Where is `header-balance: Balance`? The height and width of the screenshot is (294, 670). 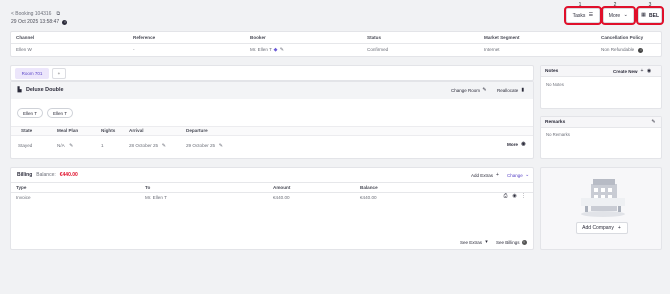 header-balance: Balance is located at coordinates (369, 187).